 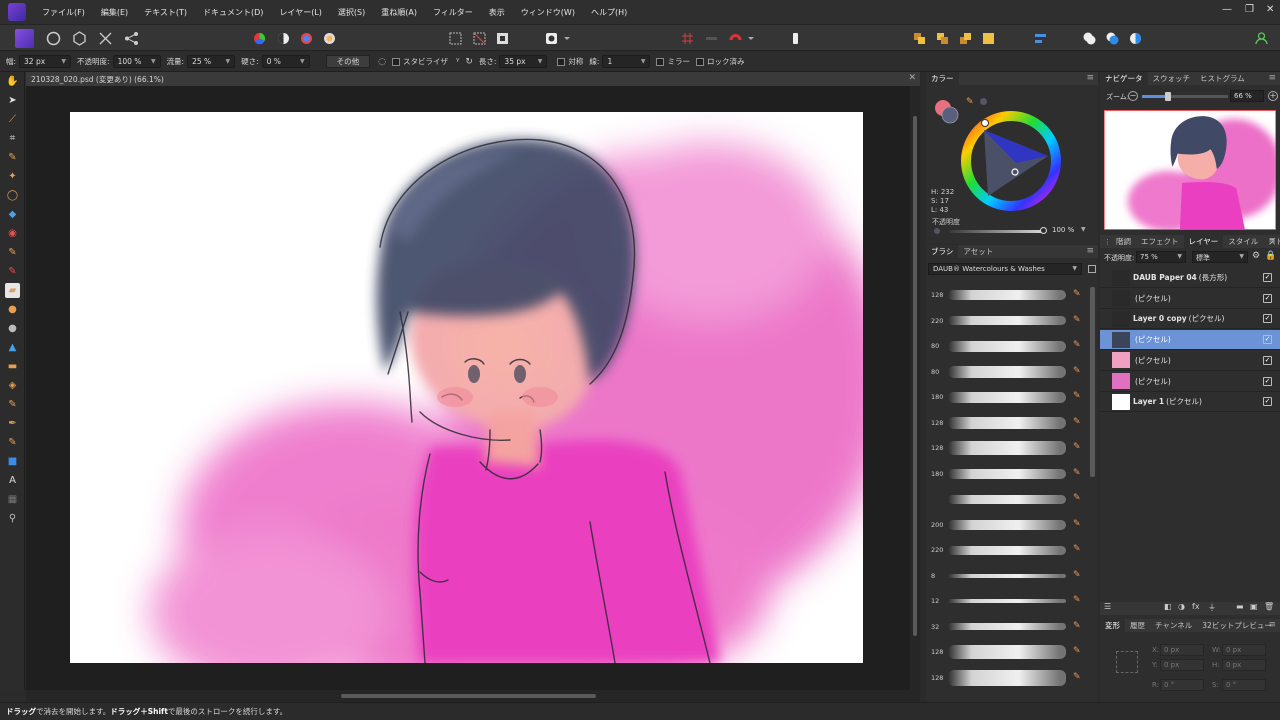 What do you see at coordinates (988, 38) in the screenshot?
I see `arrange-front-icon` at bounding box center [988, 38].